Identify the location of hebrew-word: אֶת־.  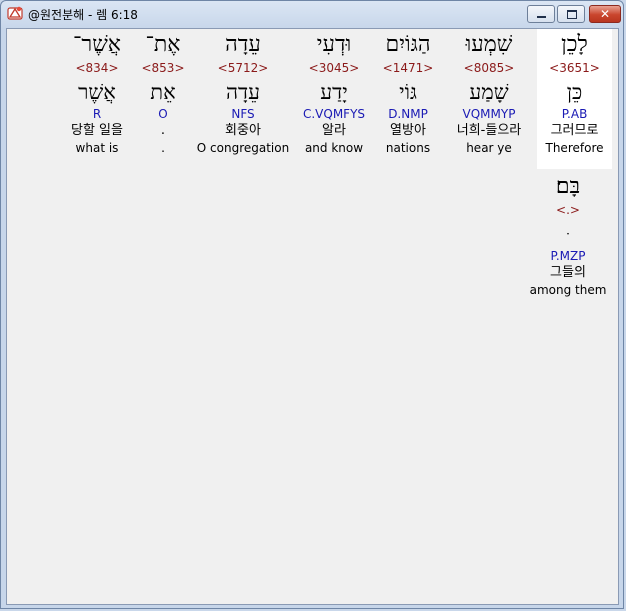
(163, 44).